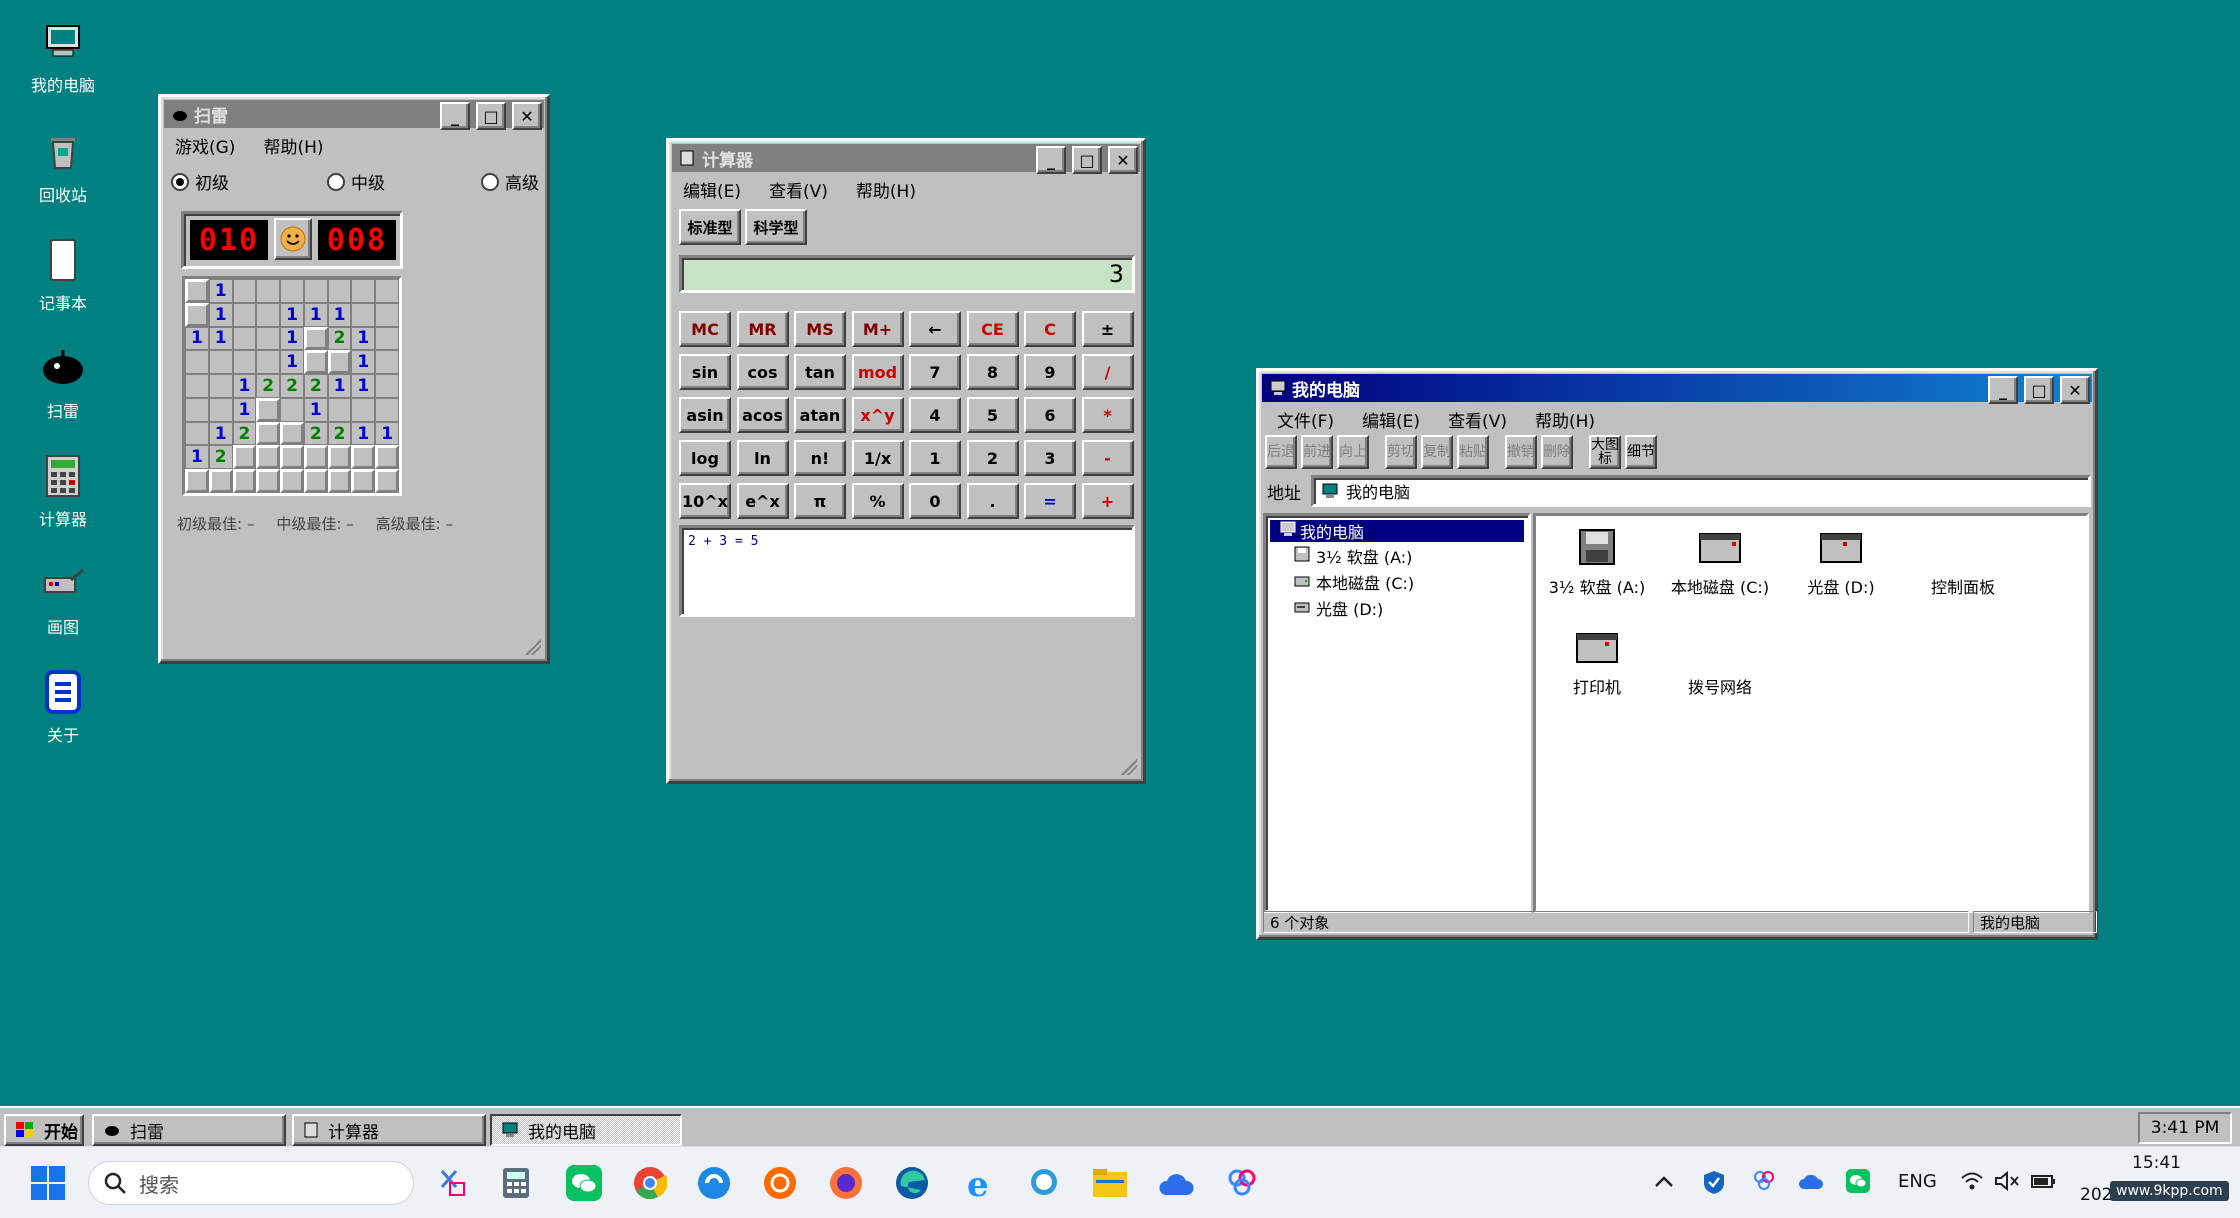 The width and height of the screenshot is (2240, 1218). What do you see at coordinates (1110, 1183) in the screenshot?
I see `file-explorer-icon` at bounding box center [1110, 1183].